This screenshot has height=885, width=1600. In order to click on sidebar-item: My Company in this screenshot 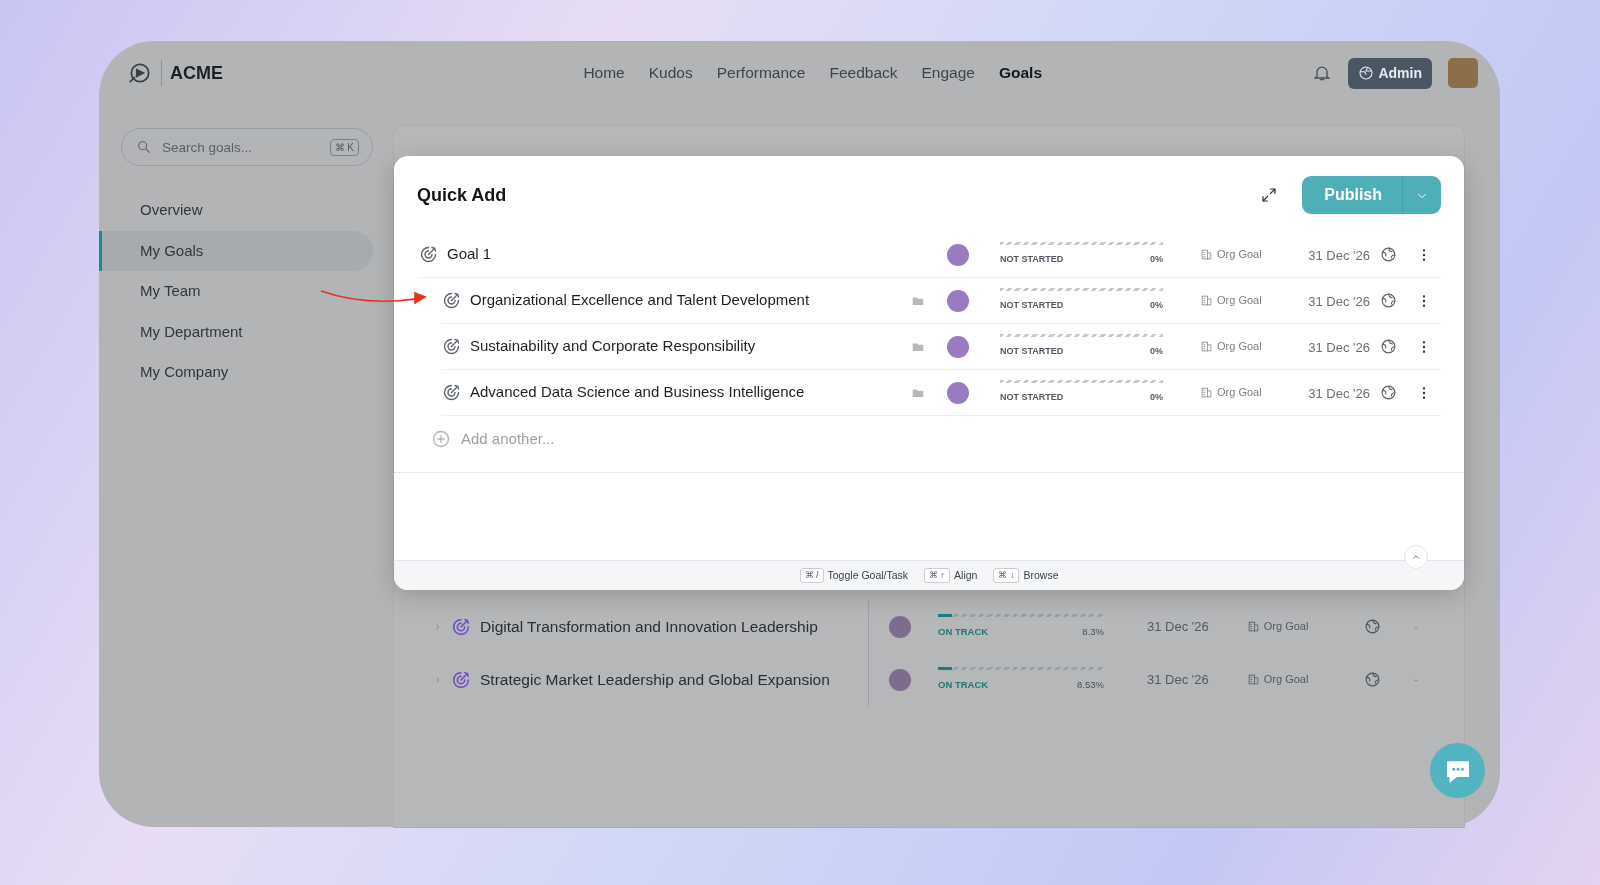, I will do `click(236, 372)`.